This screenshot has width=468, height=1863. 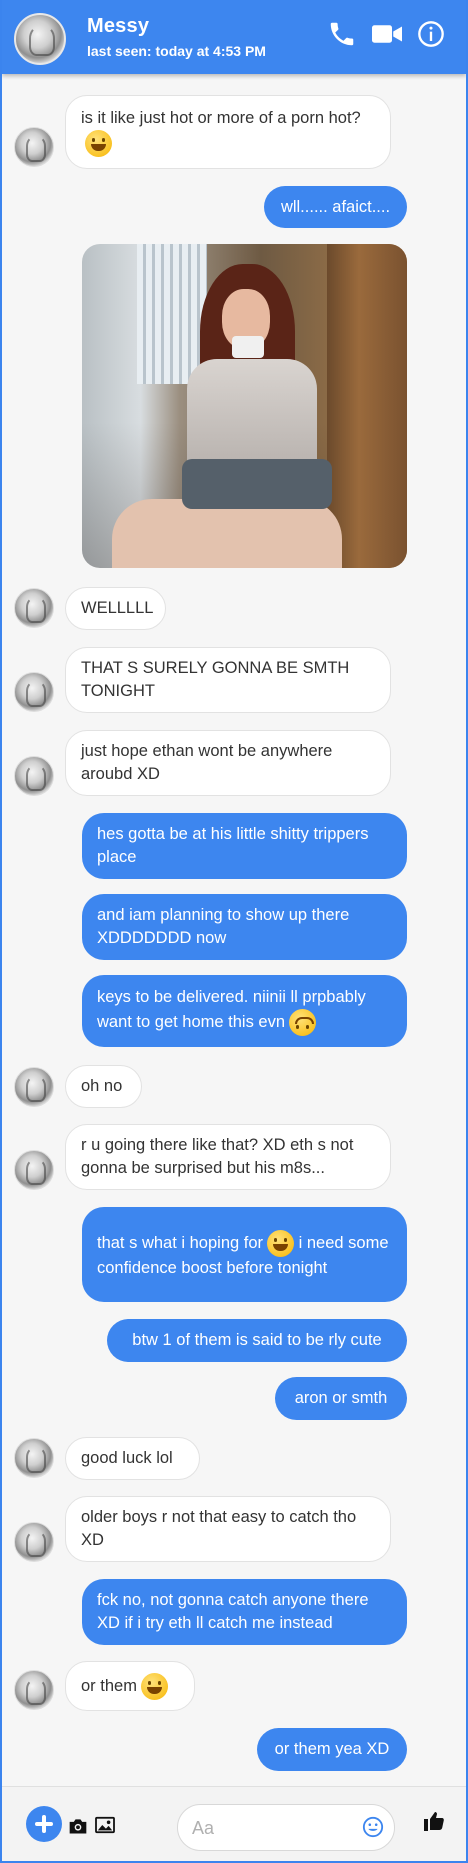 I want to click on grinning-emoji-icon, so click(x=281, y=1243).